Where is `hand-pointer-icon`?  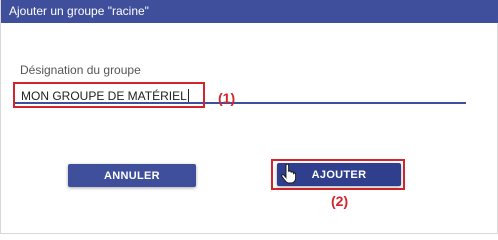
hand-pointer-icon is located at coordinates (289, 174).